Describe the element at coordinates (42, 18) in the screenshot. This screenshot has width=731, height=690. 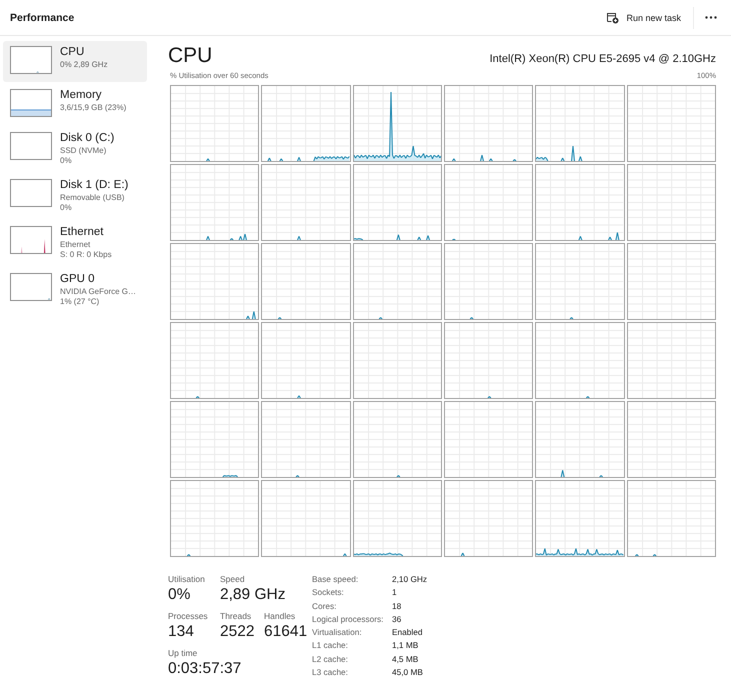
I see `window-title: Performance` at that location.